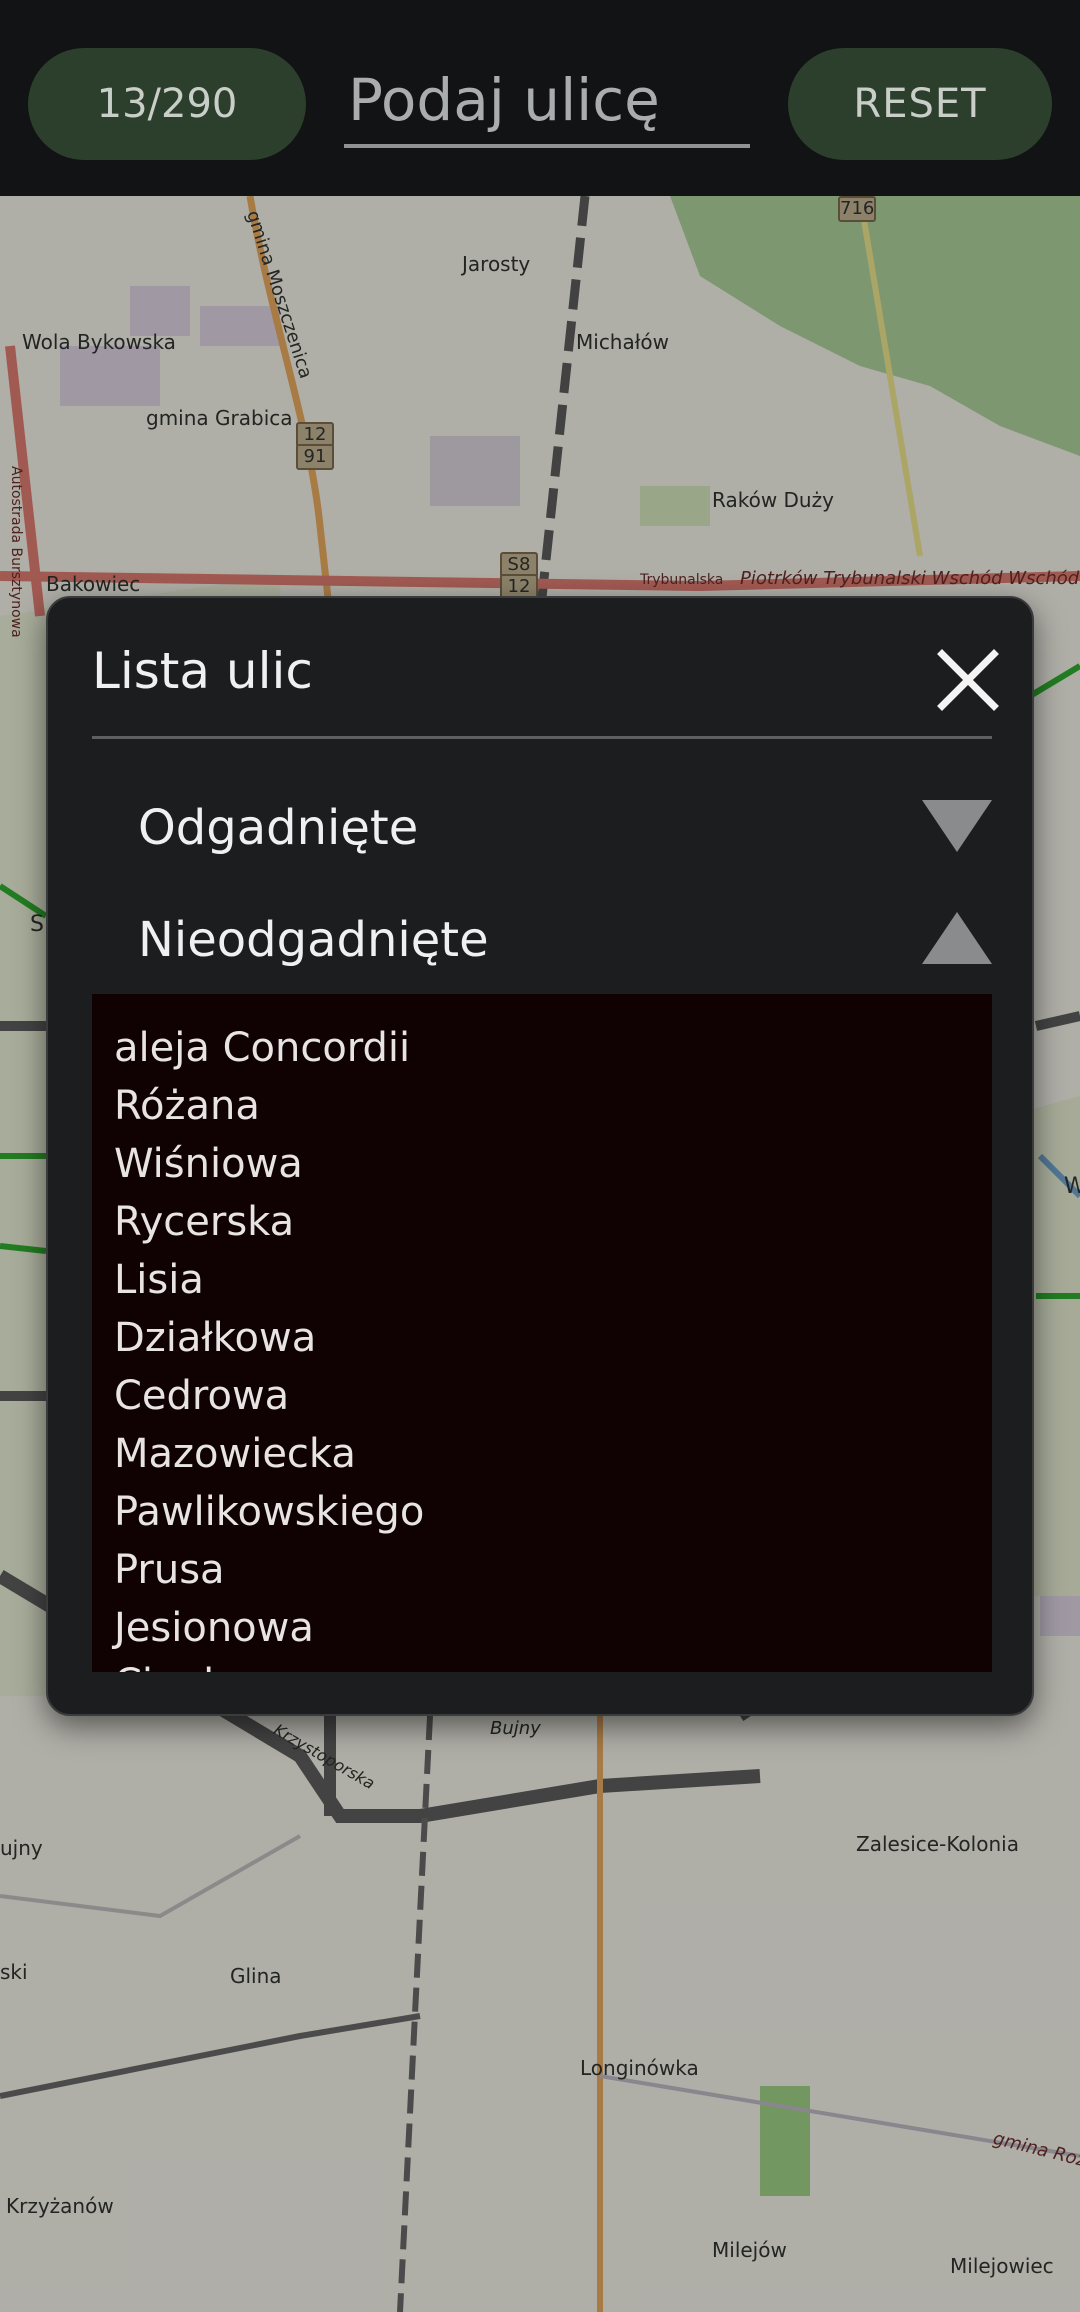 Image resolution: width=1080 pixels, height=2312 pixels. What do you see at coordinates (262, 1048) in the screenshot?
I see `list-item: aleja Concordii` at bounding box center [262, 1048].